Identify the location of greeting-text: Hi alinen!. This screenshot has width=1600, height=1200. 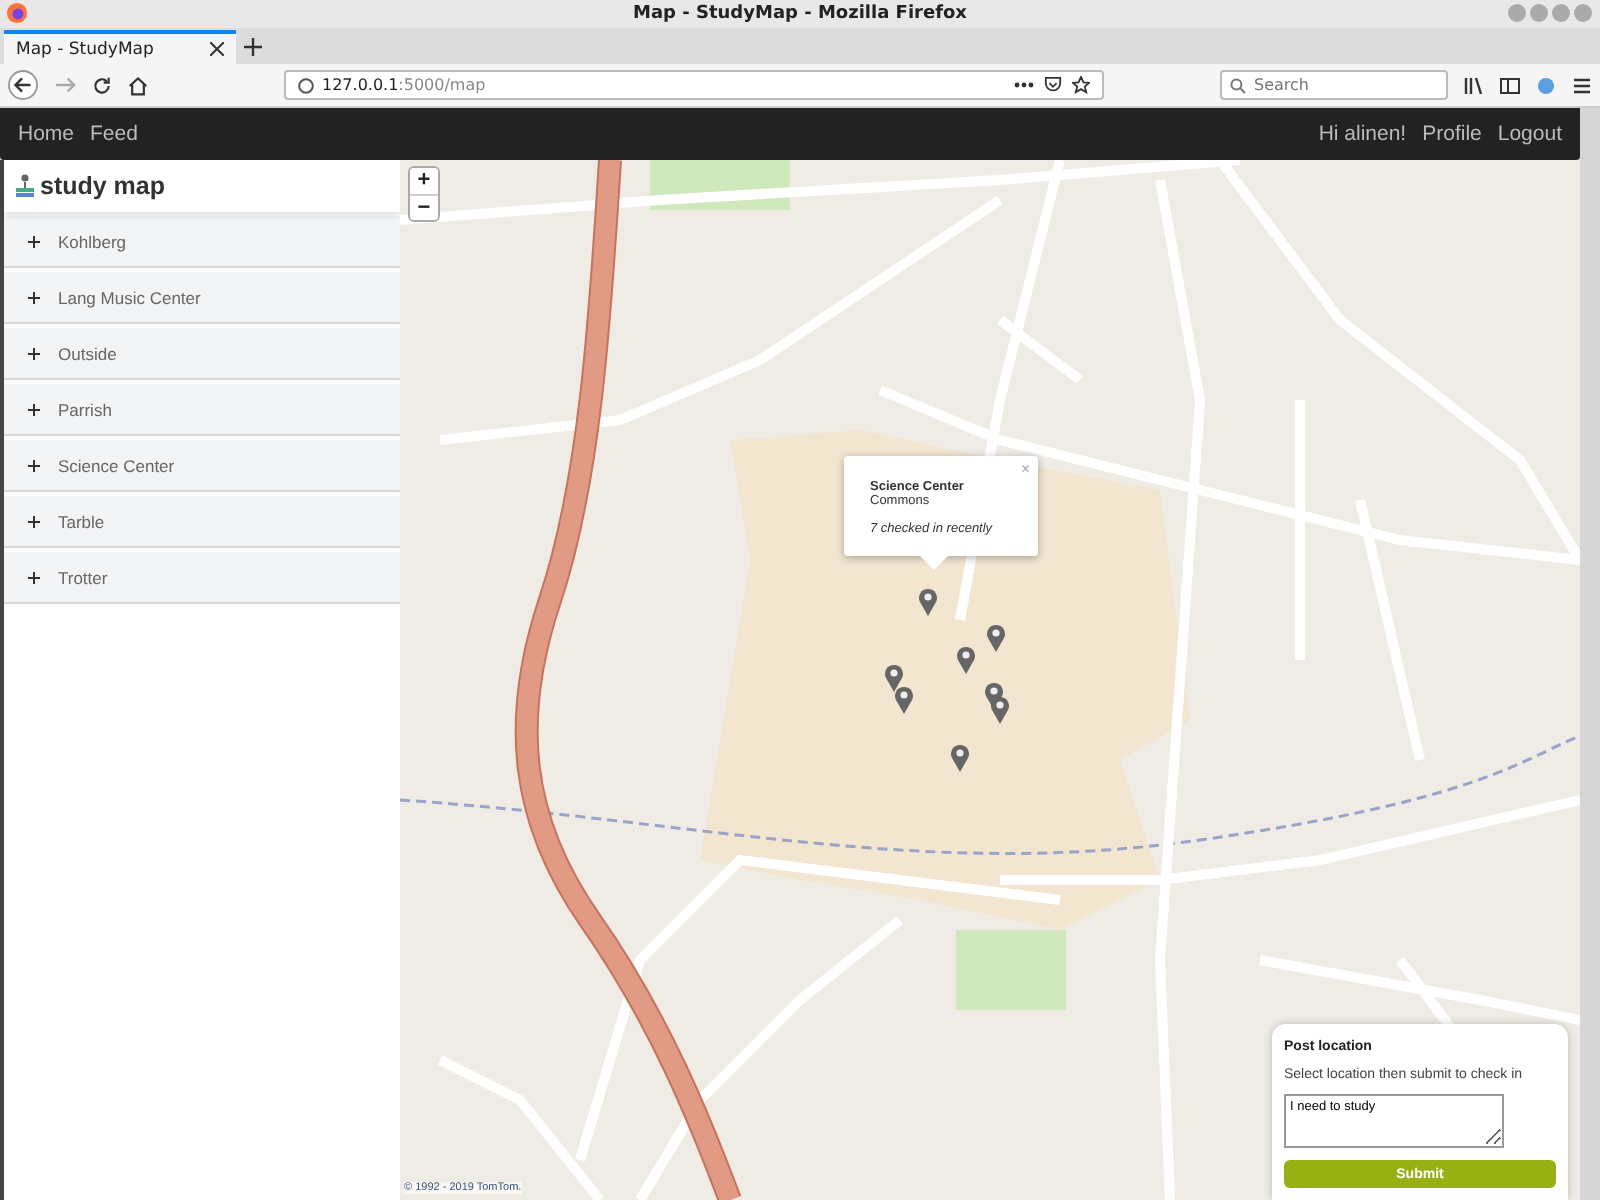
(1362, 134).